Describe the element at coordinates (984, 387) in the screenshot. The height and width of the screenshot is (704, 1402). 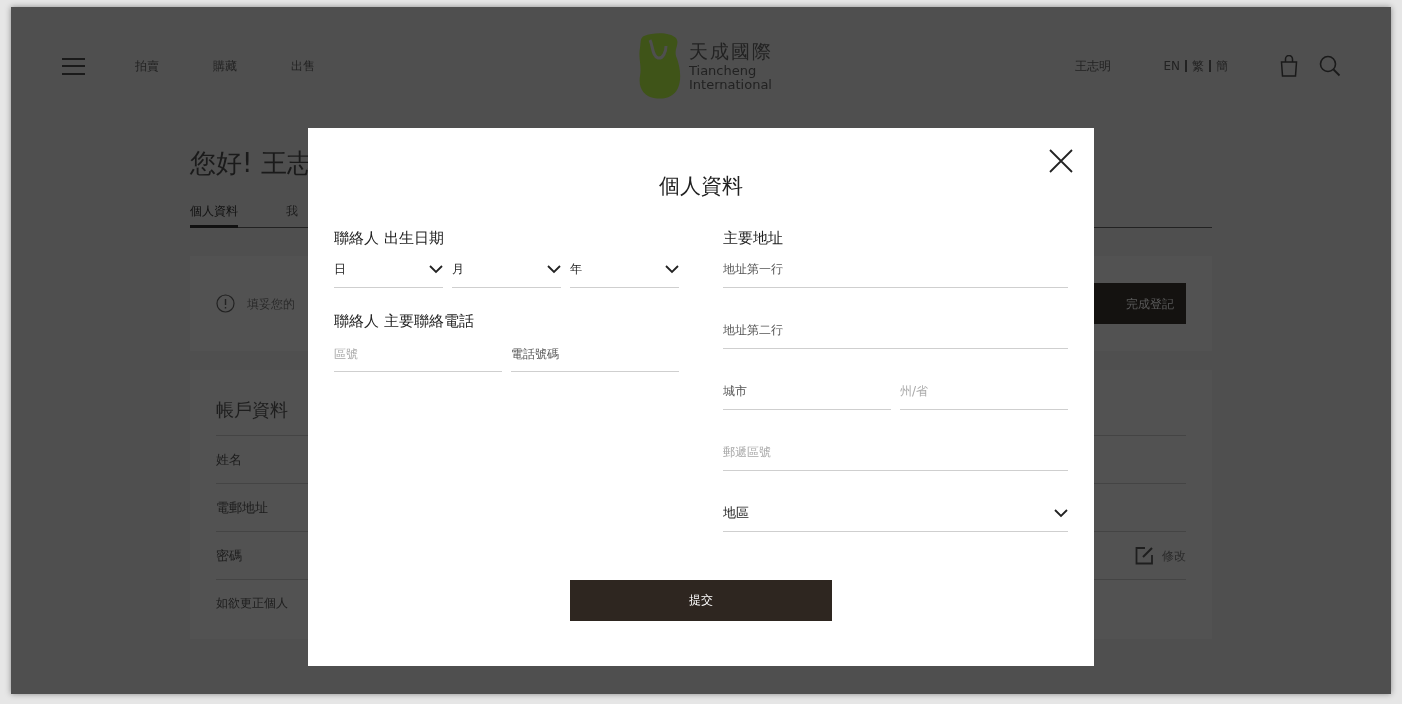
I see `input-field: 州/省` at that location.